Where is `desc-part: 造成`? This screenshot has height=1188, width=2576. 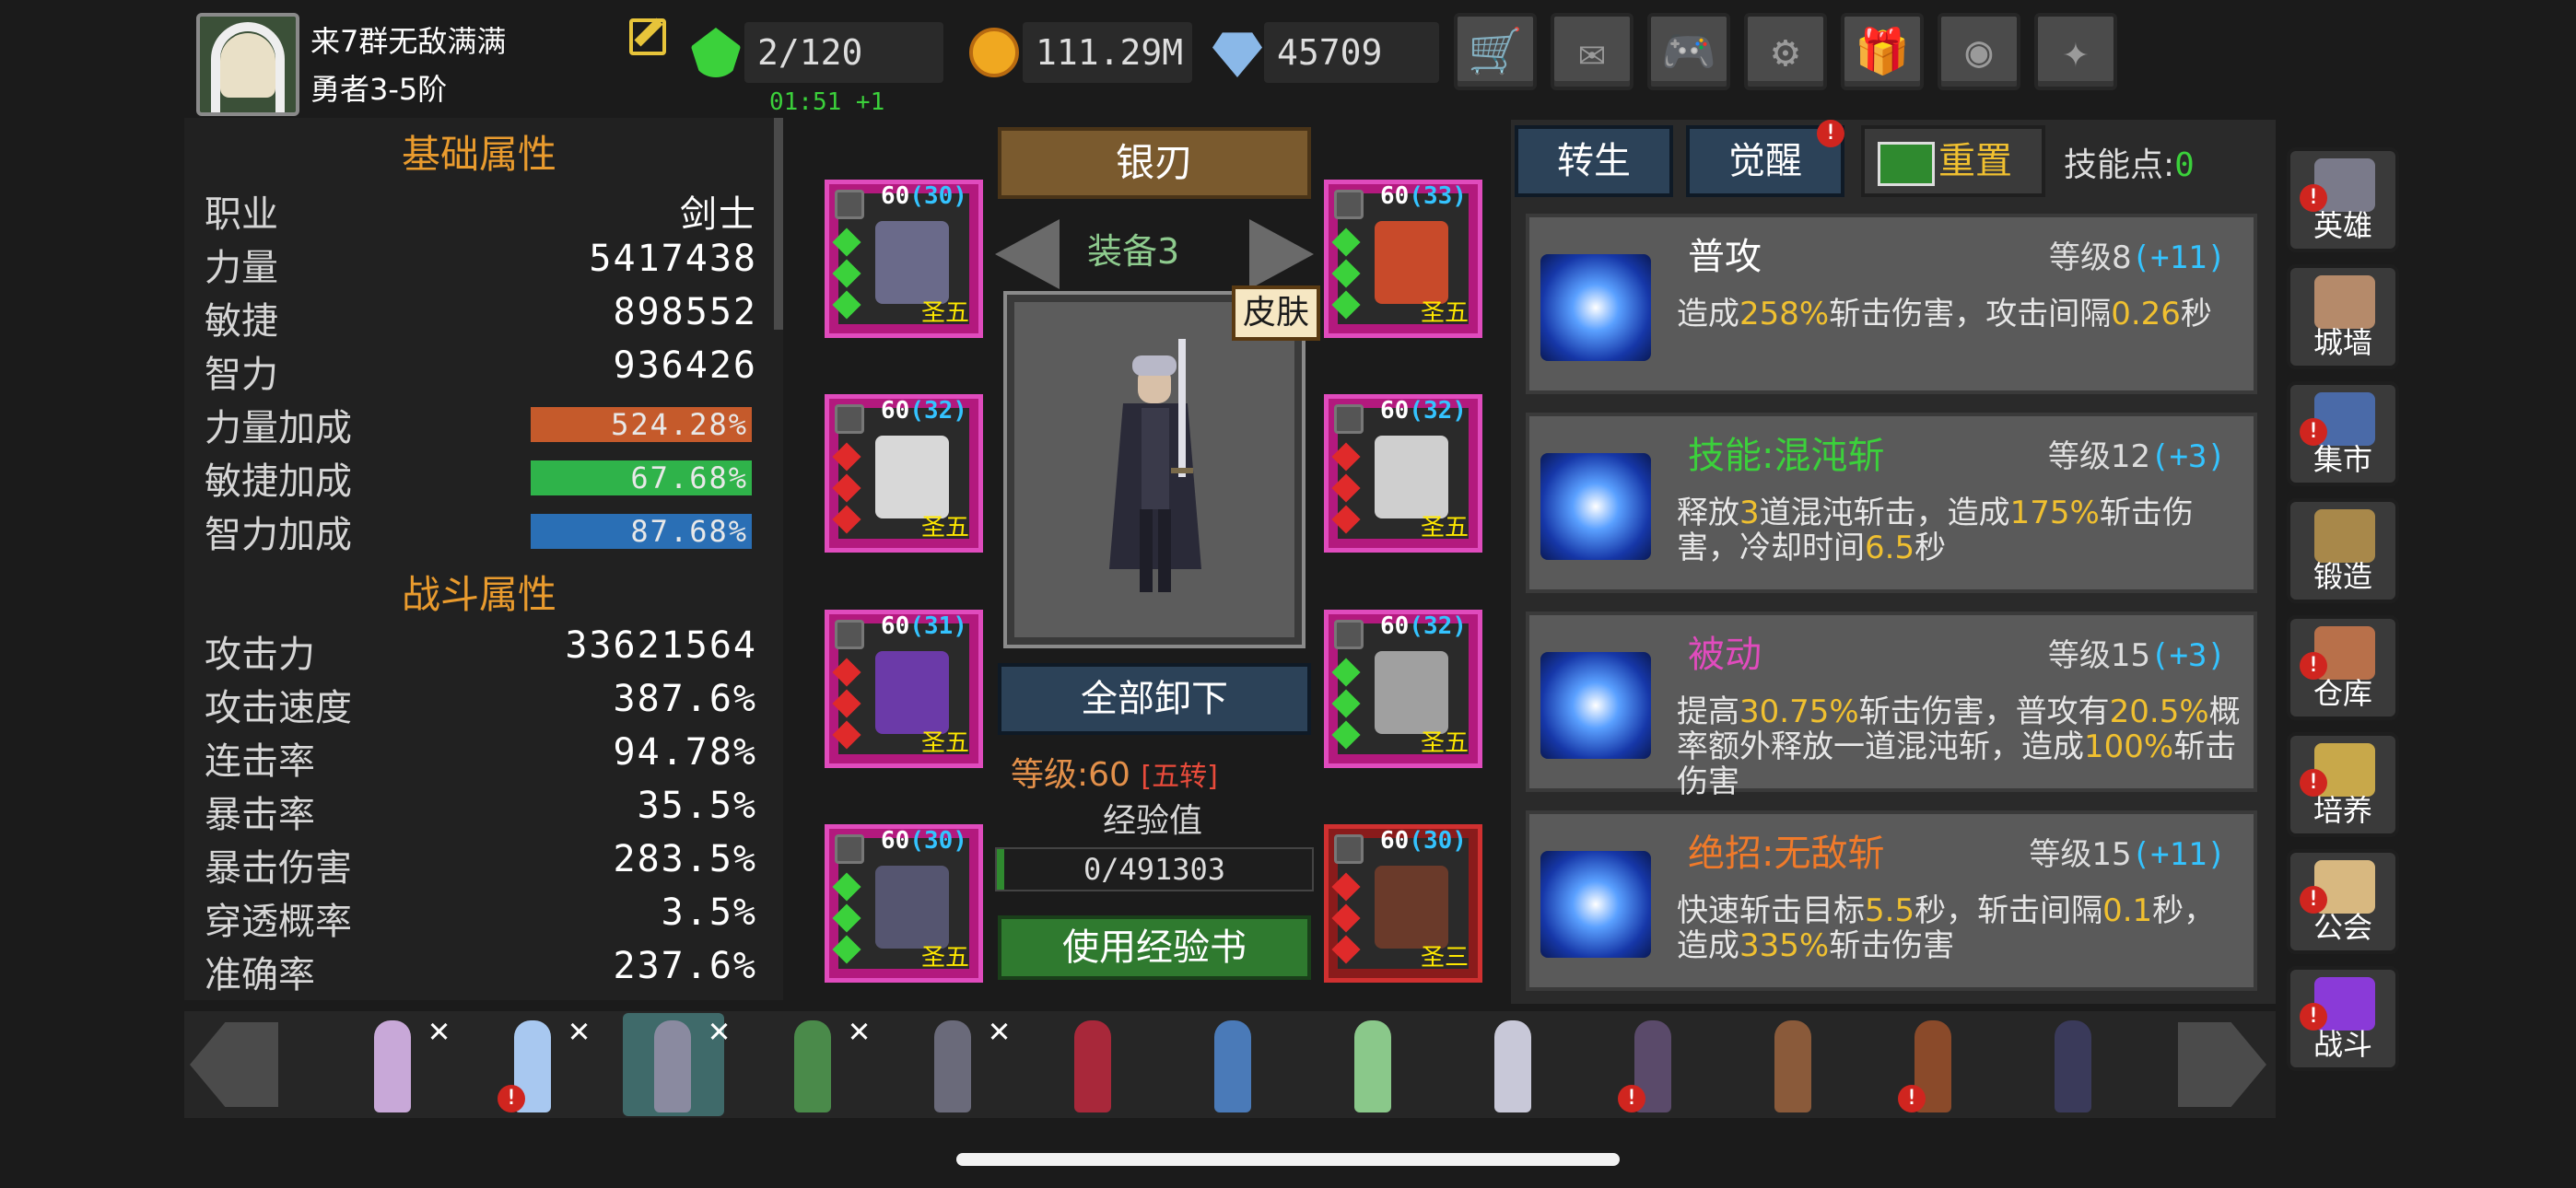 desc-part: 造成 is located at coordinates (1708, 314).